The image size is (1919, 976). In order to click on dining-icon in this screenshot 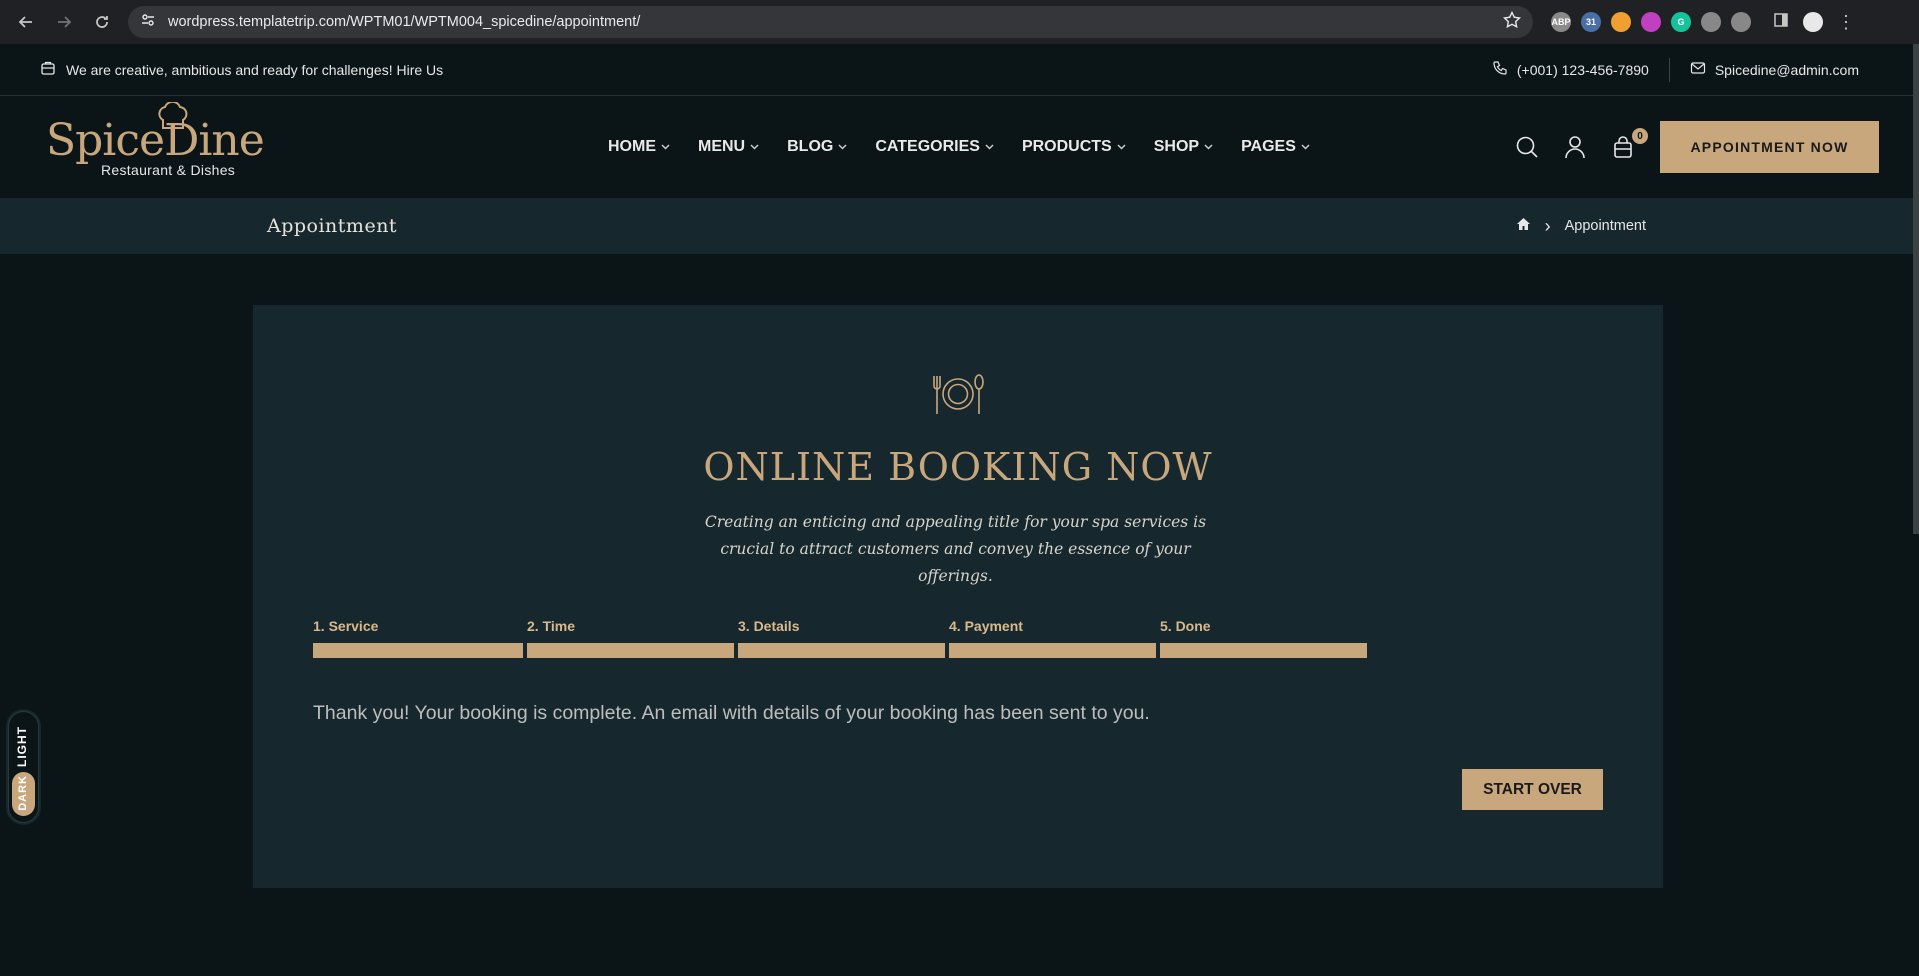, I will do `click(958, 396)`.